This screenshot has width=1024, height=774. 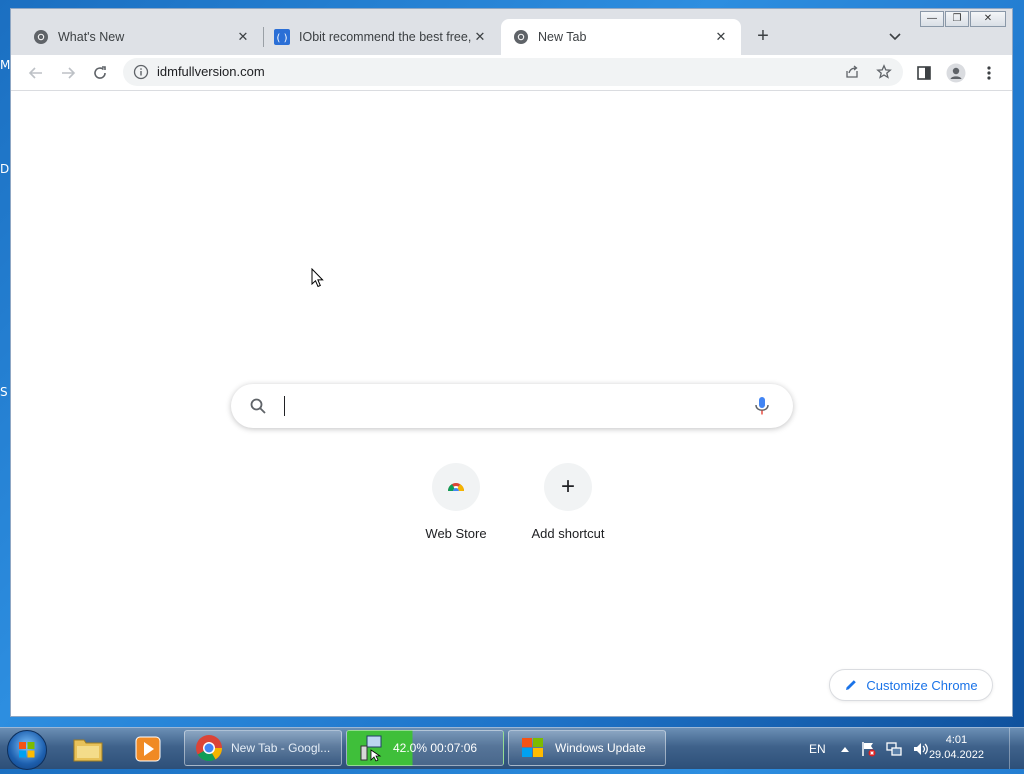 I want to click on system-tray, so click(x=885, y=748).